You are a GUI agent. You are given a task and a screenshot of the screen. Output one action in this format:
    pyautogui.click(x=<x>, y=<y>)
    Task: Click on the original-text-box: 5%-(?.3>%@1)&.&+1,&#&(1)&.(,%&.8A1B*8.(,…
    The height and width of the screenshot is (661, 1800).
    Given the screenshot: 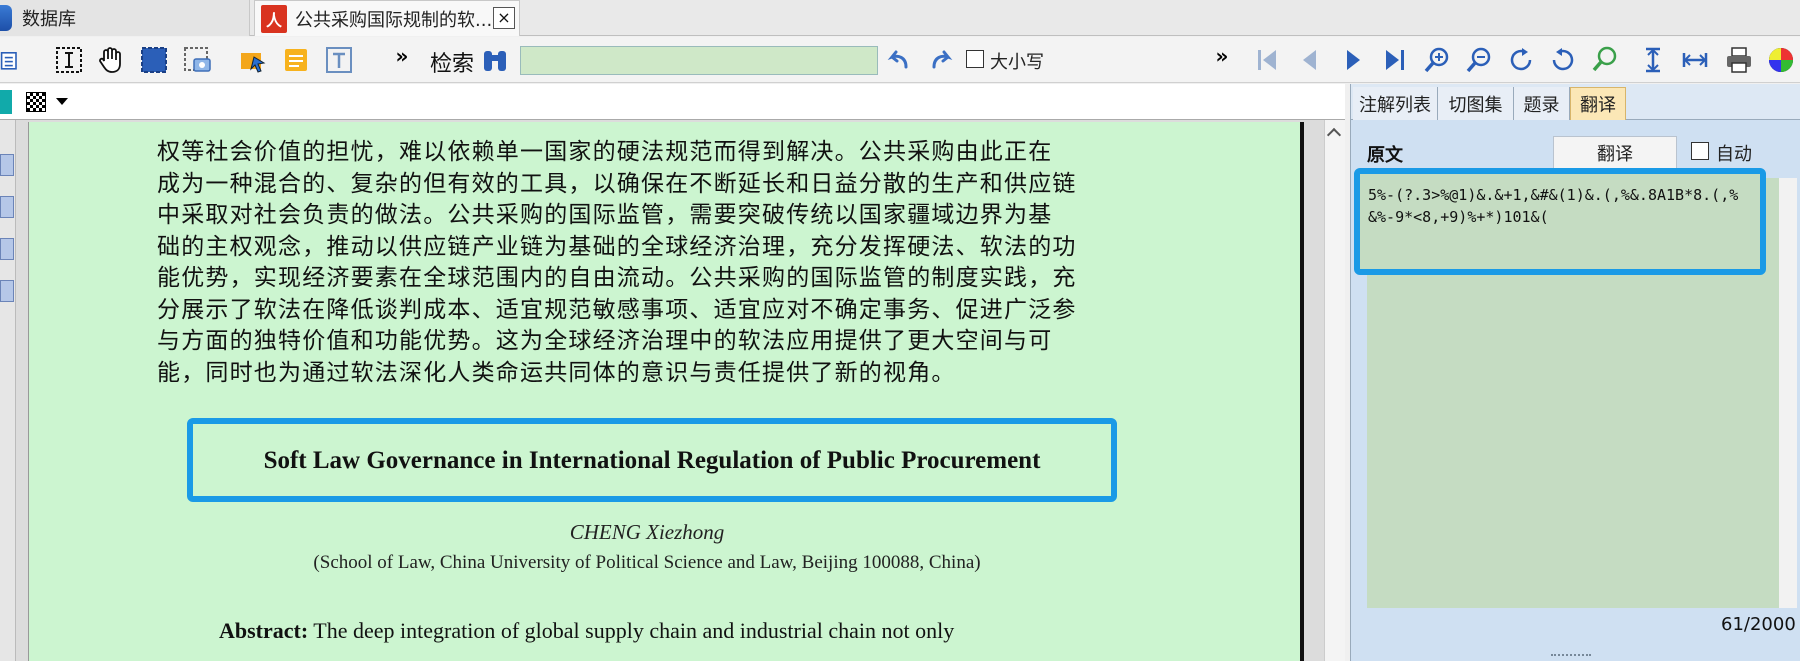 What is the action you would take?
    pyautogui.click(x=1560, y=221)
    